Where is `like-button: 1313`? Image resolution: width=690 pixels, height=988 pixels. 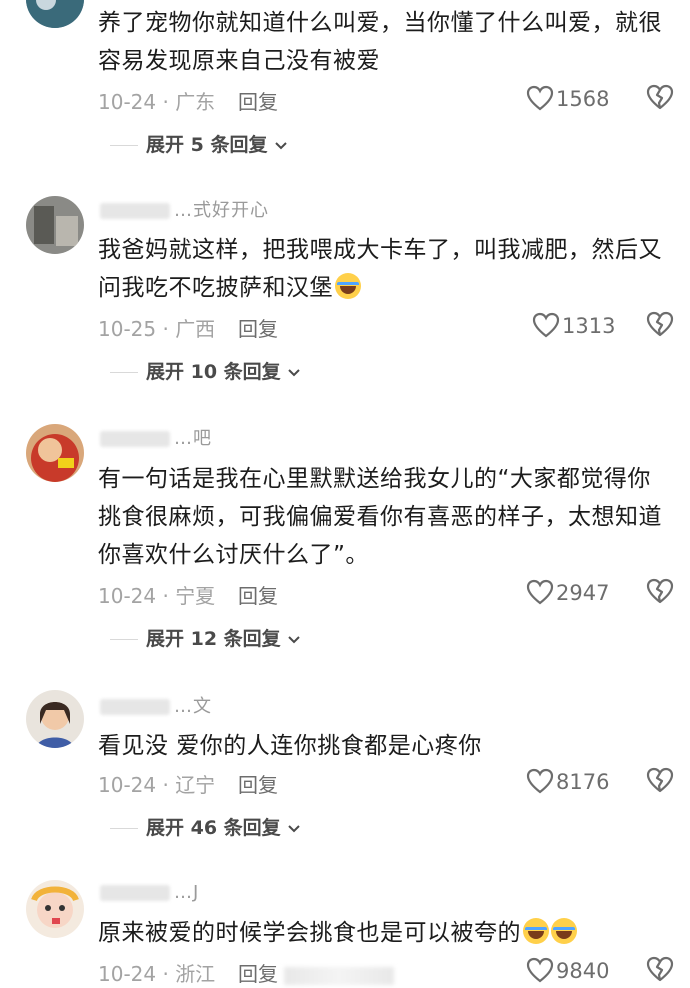
like-button: 1313 is located at coordinates (573, 325).